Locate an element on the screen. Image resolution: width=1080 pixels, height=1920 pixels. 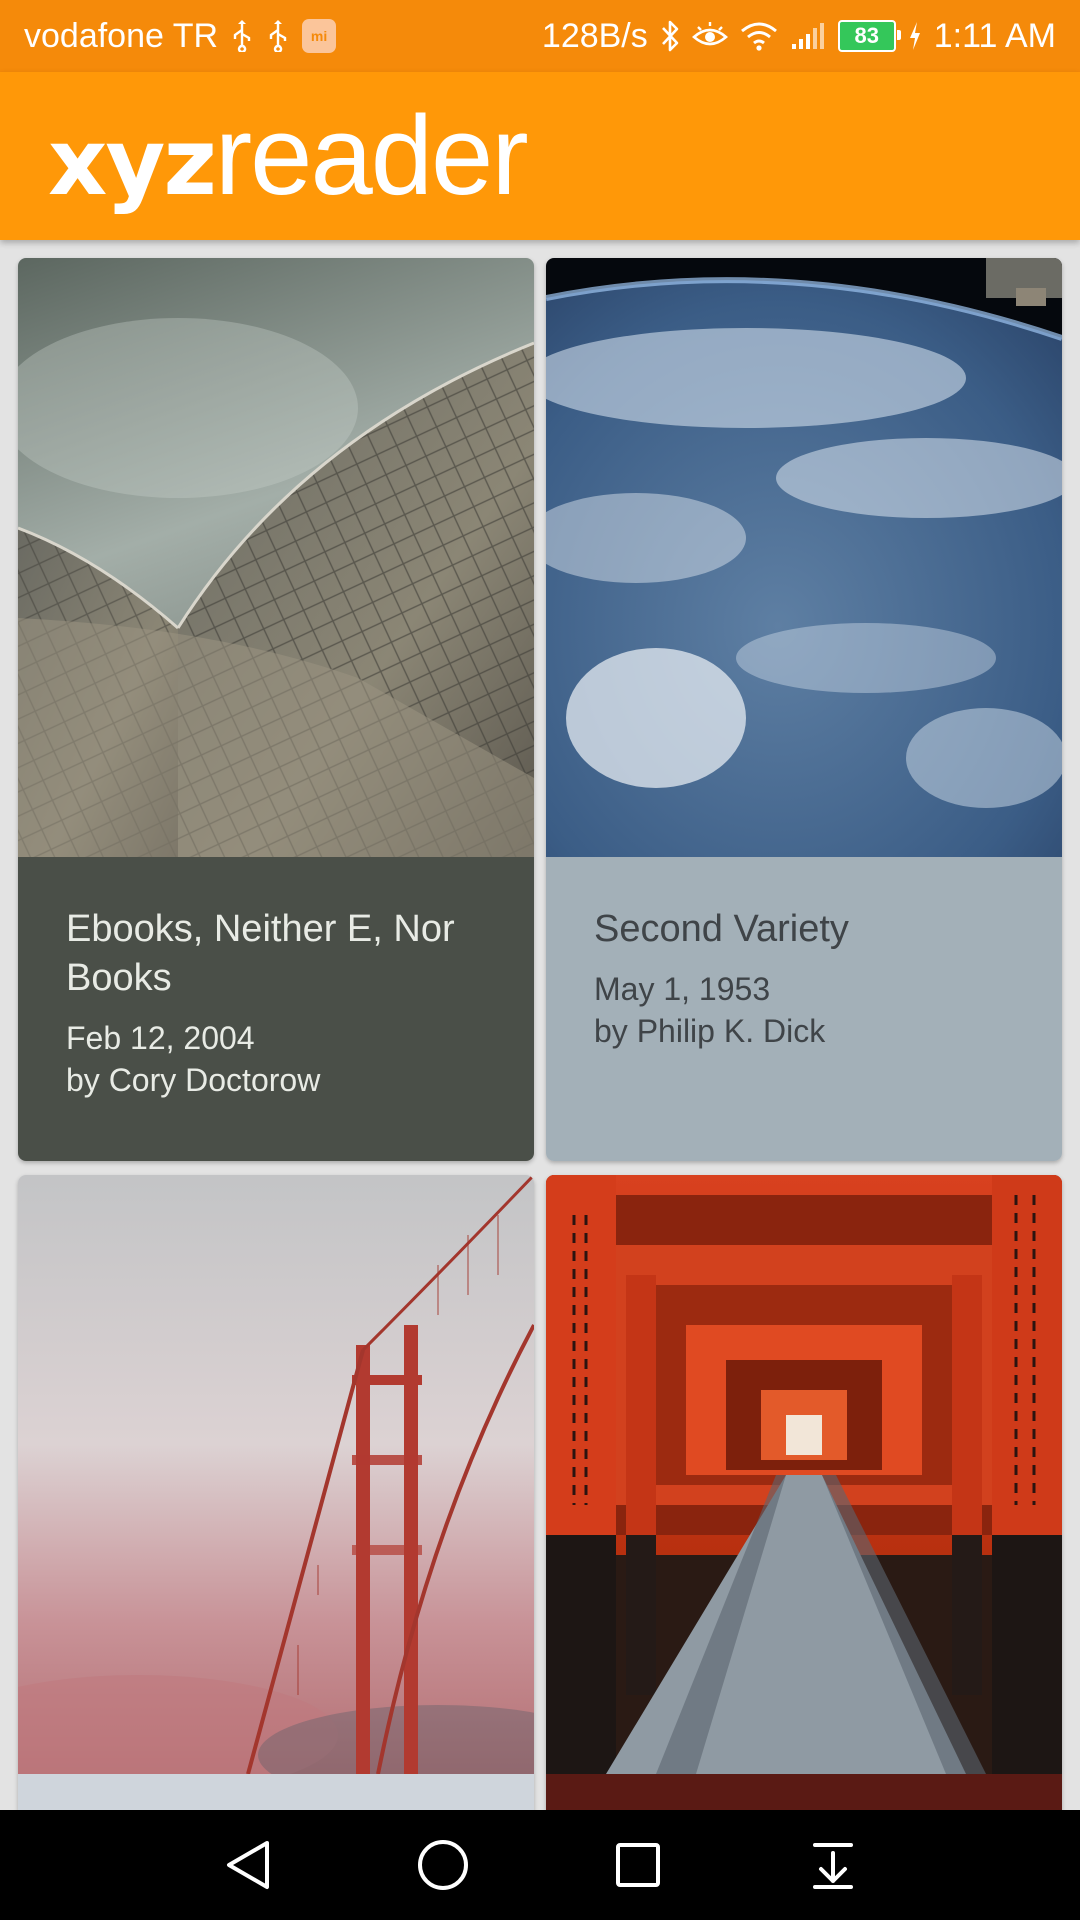
article-date: Feb 12, 2004 is located at coordinates (160, 1038).